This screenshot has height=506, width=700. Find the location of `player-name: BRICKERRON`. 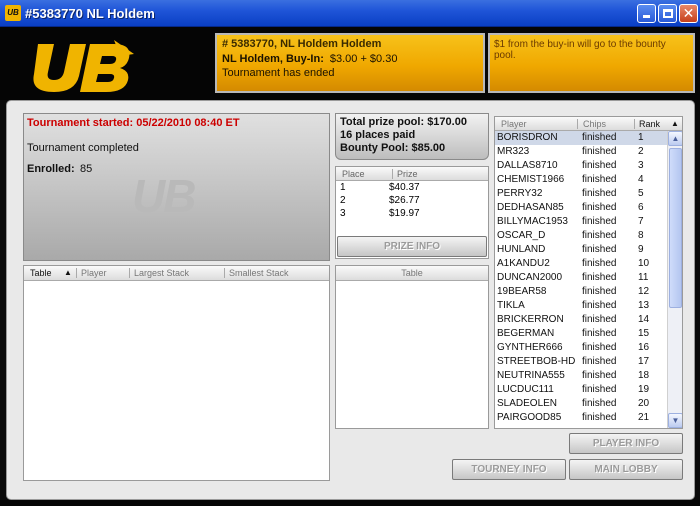

player-name: BRICKERRON is located at coordinates (530, 319).